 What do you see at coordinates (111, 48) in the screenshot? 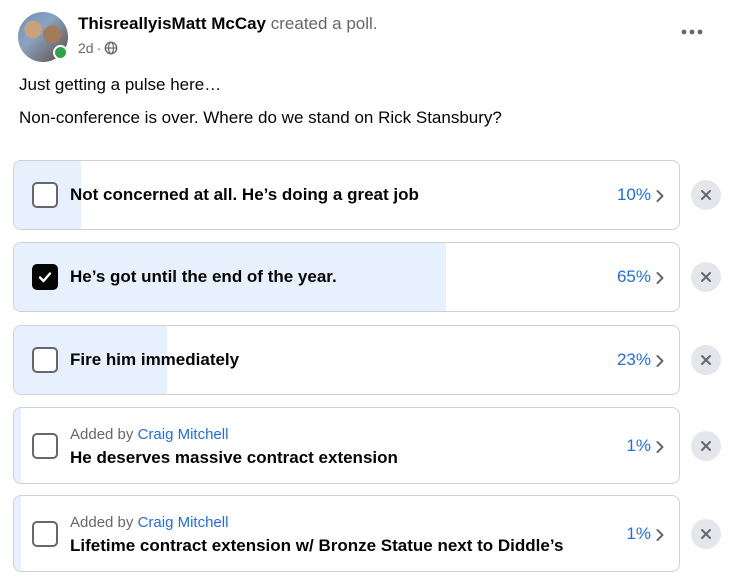
I see `globe-icon` at bounding box center [111, 48].